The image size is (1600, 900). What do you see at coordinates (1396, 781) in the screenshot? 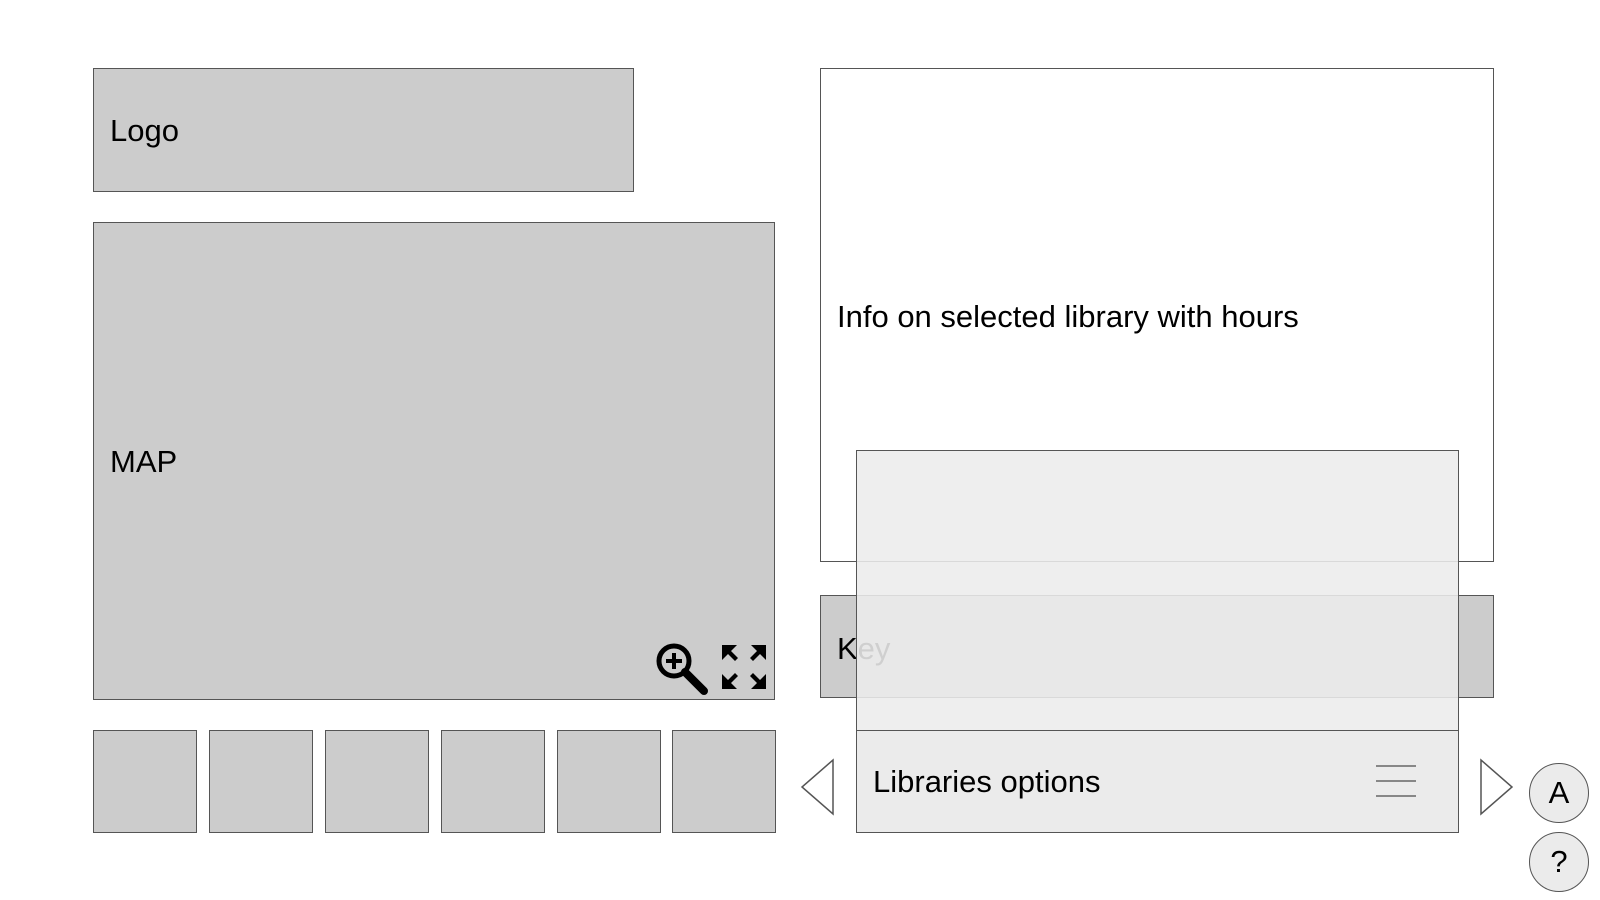
I see `hamburger-menu-icon` at bounding box center [1396, 781].